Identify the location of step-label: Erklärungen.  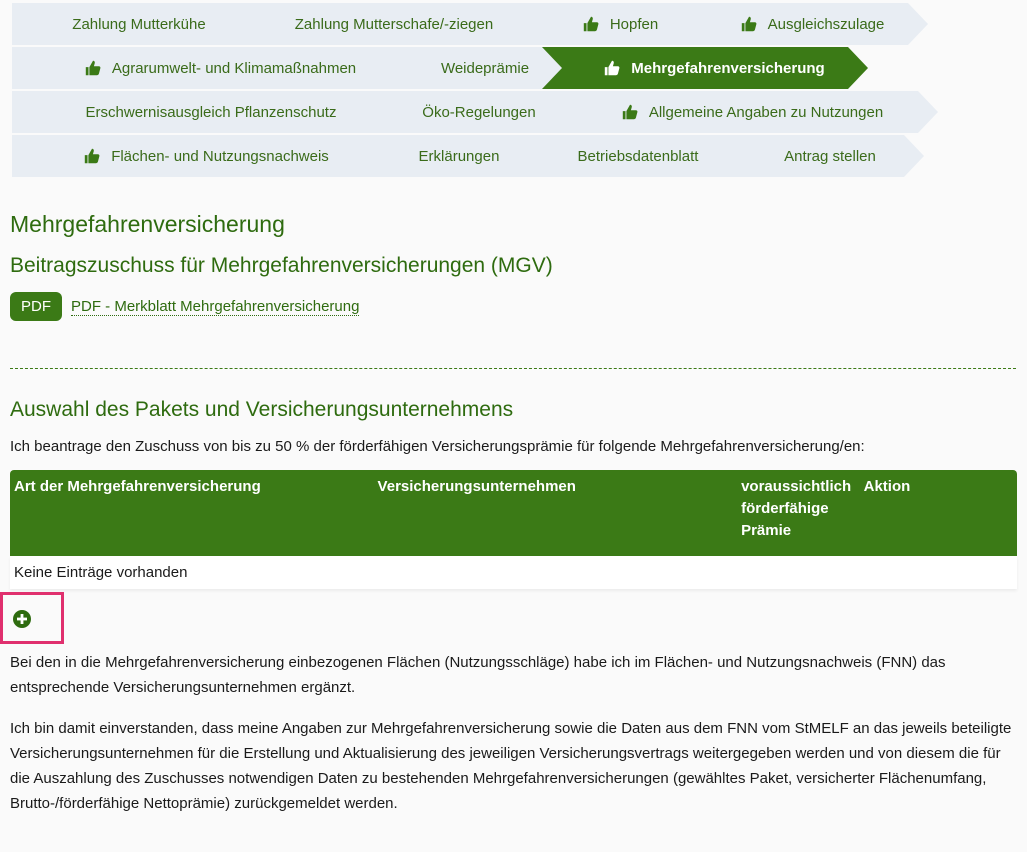
(459, 156).